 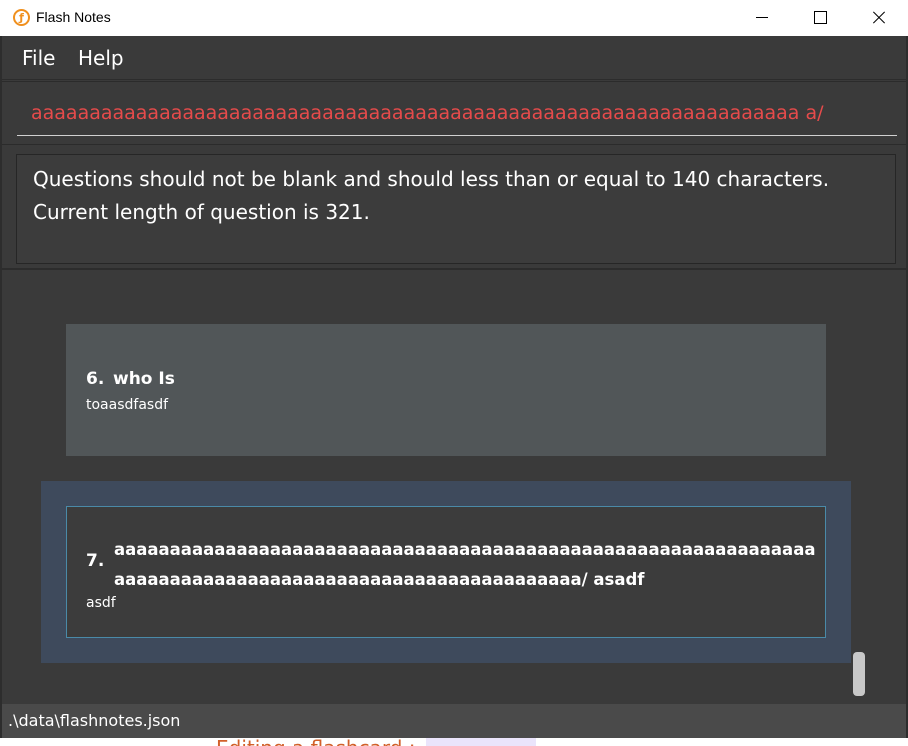 What do you see at coordinates (454, 18) in the screenshot?
I see `title-bar: ƒ Flash Notes` at bounding box center [454, 18].